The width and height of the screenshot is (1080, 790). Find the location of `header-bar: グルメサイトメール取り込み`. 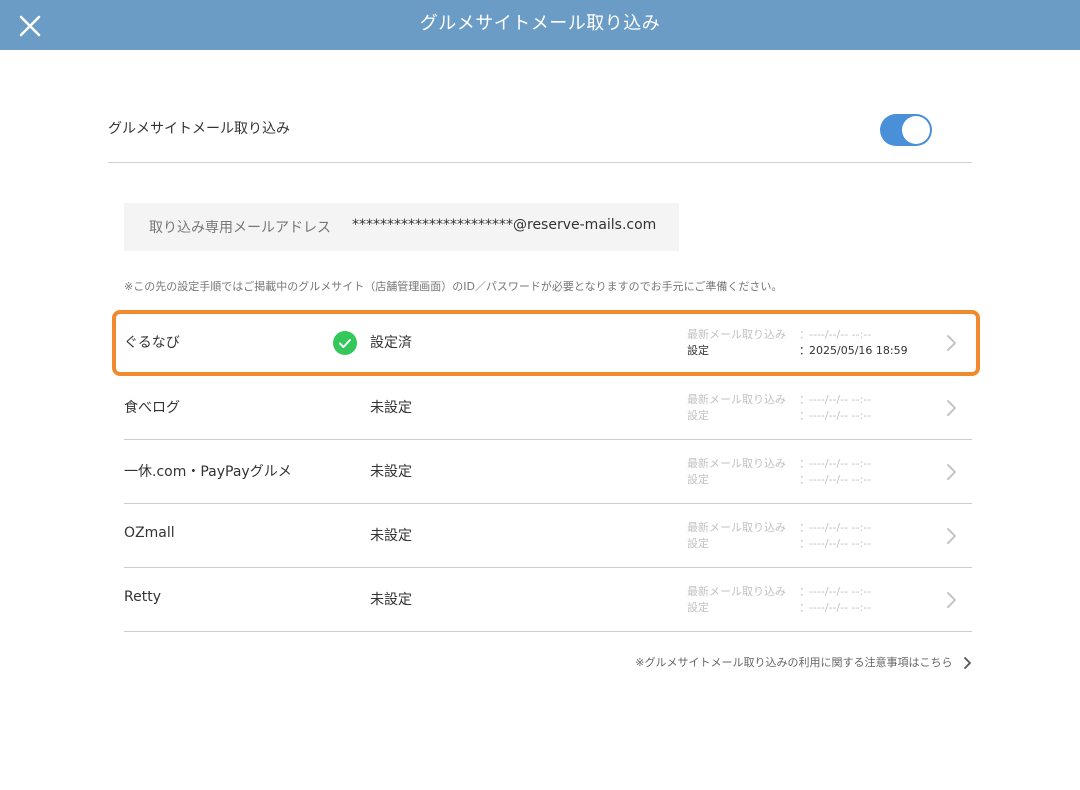

header-bar: グルメサイトメール取り込み is located at coordinates (540, 25).